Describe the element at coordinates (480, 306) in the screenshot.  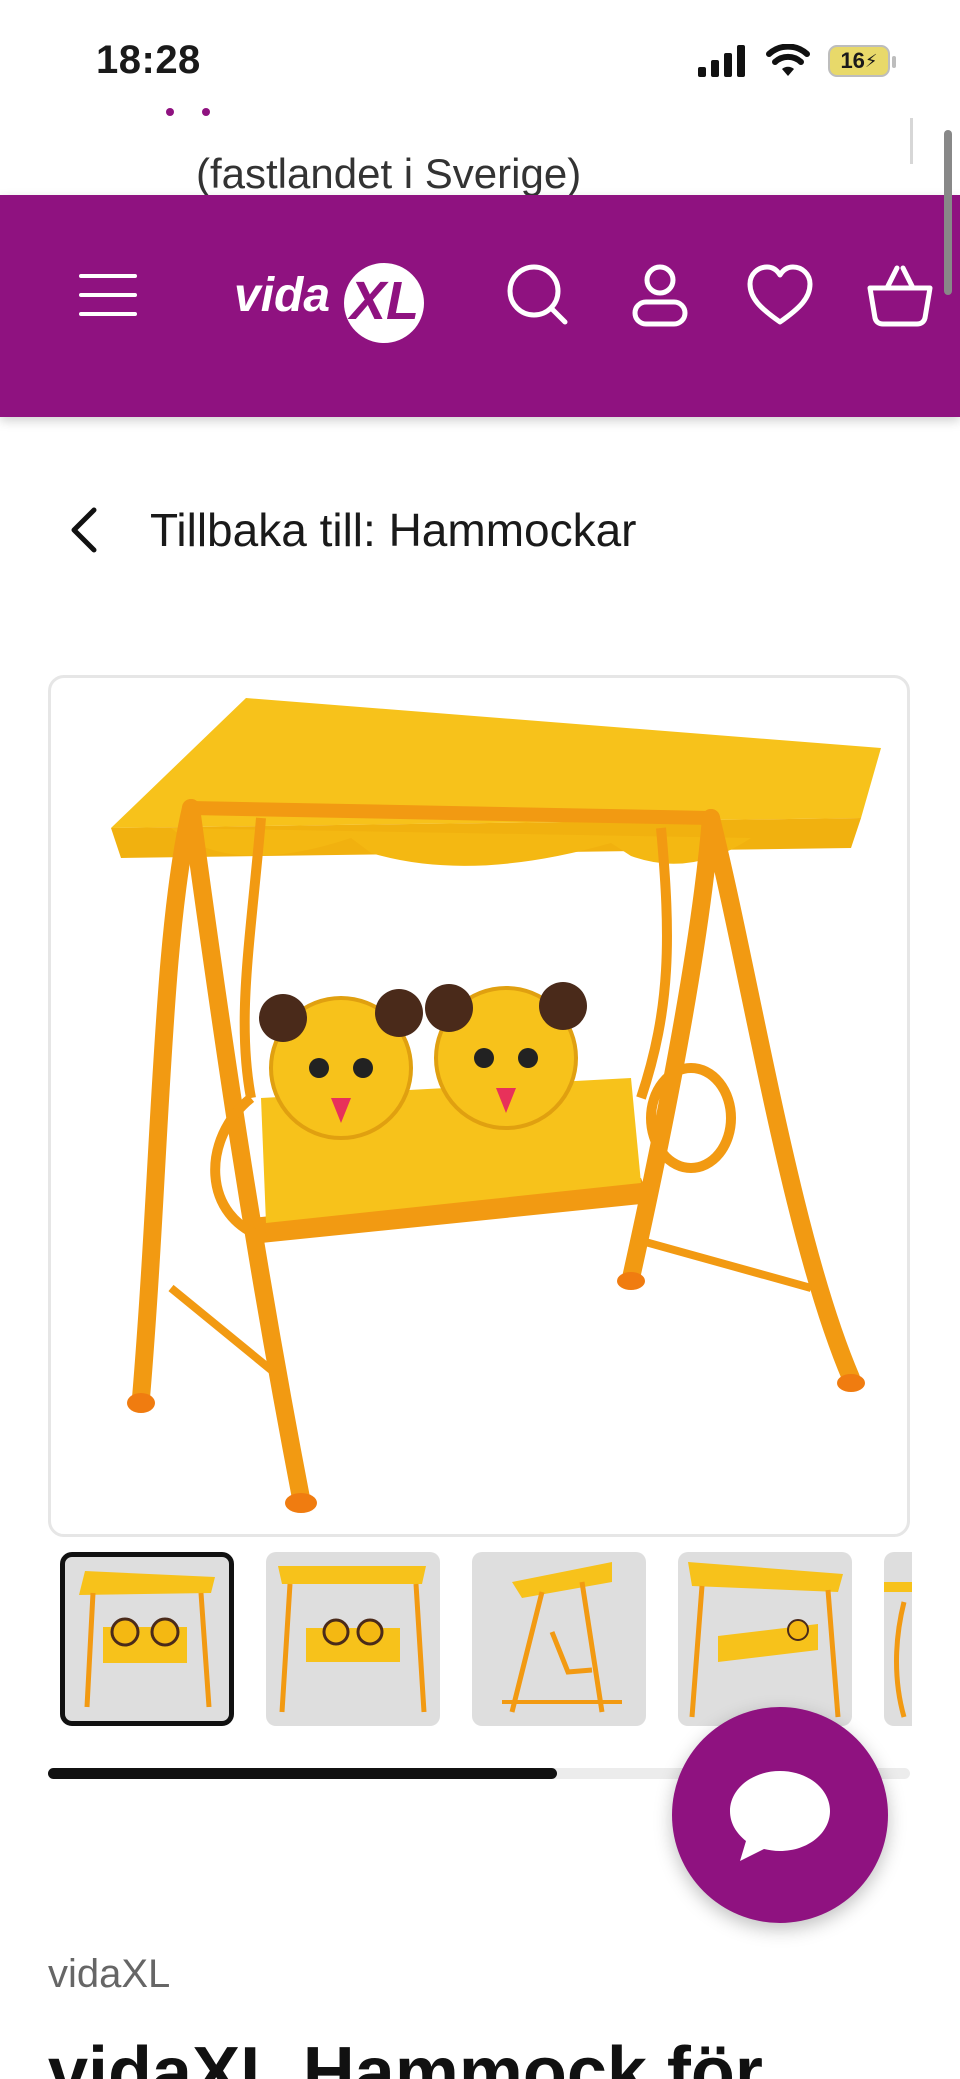
I see `site-header: vida XL` at that location.